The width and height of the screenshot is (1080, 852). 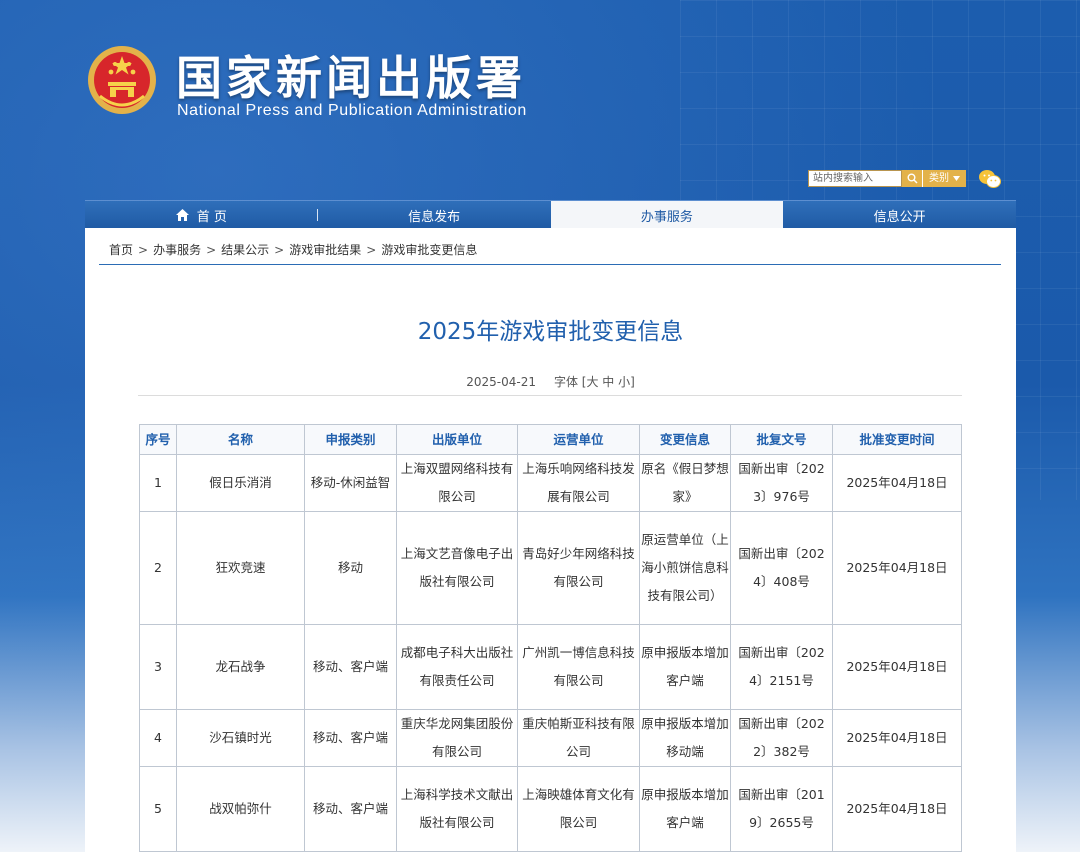 I want to click on cell-publisher: 上海双盟网络科技有限公司, so click(x=457, y=483).